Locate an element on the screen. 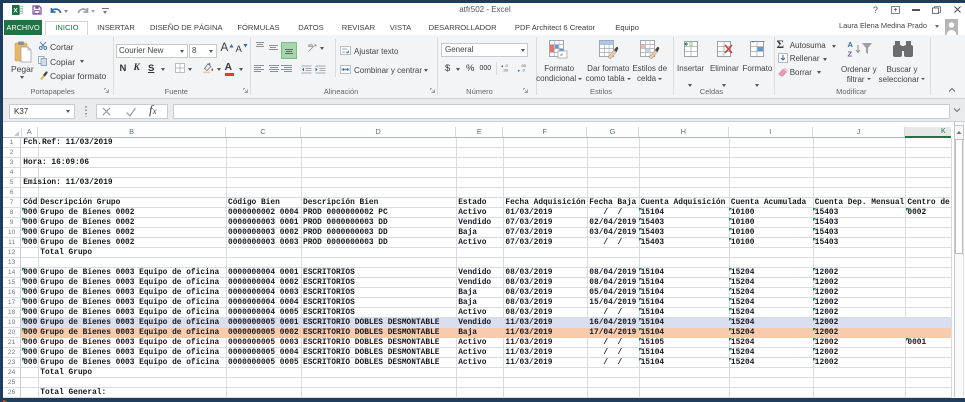 The image size is (965, 402). svg-text: Z is located at coordinates (850, 54).